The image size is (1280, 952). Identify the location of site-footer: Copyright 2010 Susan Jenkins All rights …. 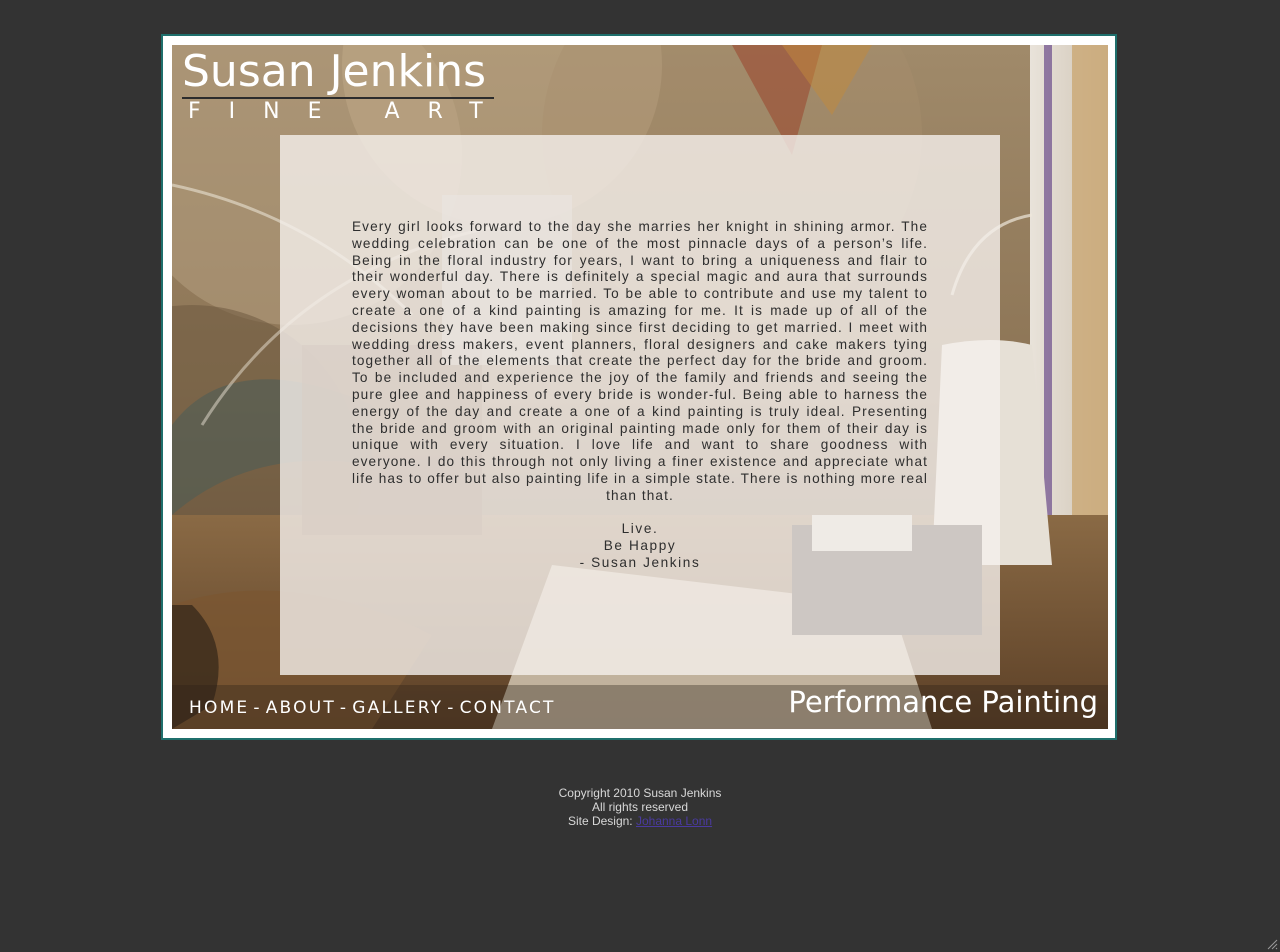
(640, 807).